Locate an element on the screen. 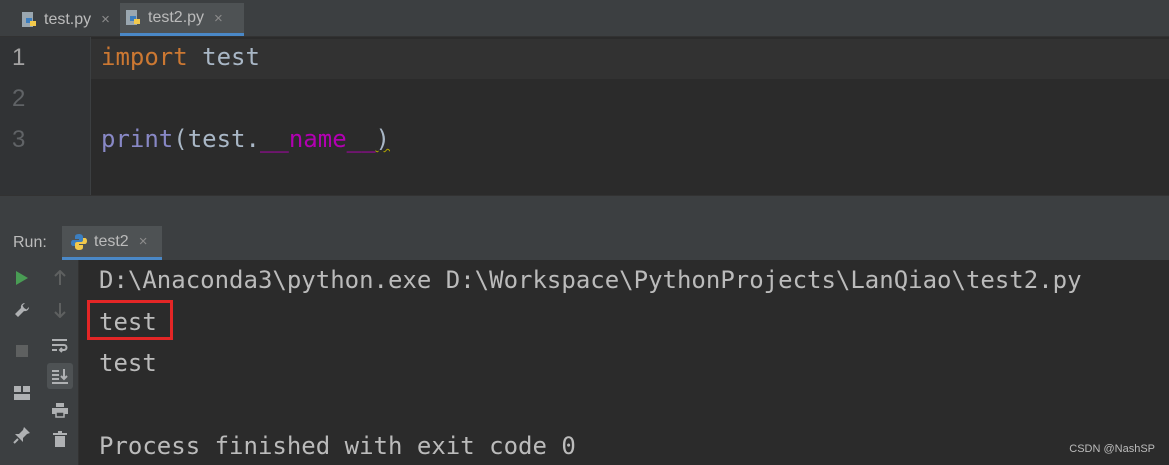 The width and height of the screenshot is (1169, 465). tab-test2-py: test2.py × is located at coordinates (182, 19).